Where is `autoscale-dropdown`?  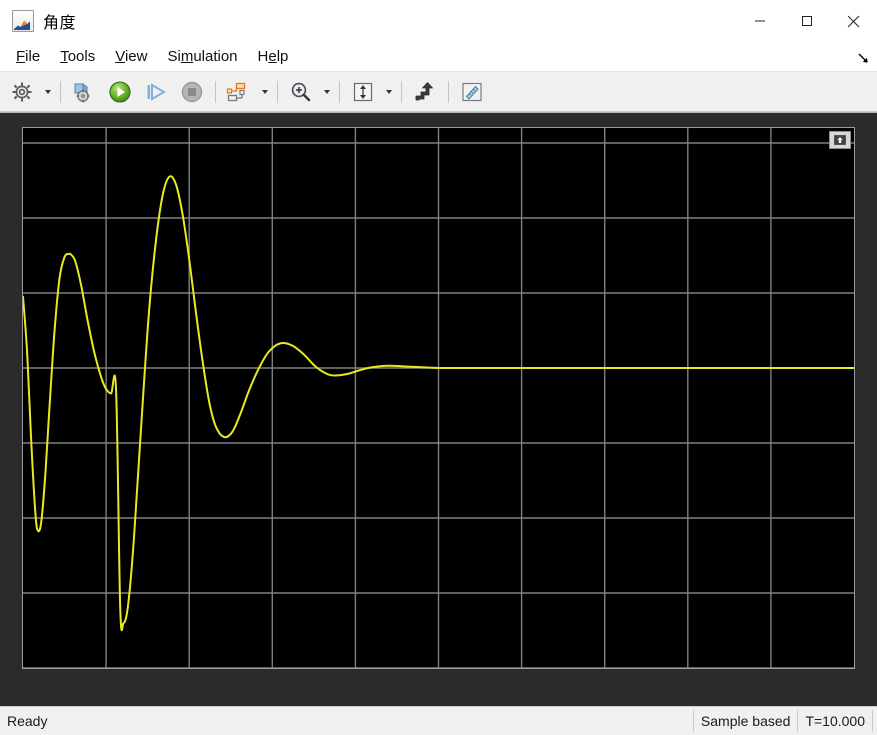 autoscale-dropdown is located at coordinates (388, 92).